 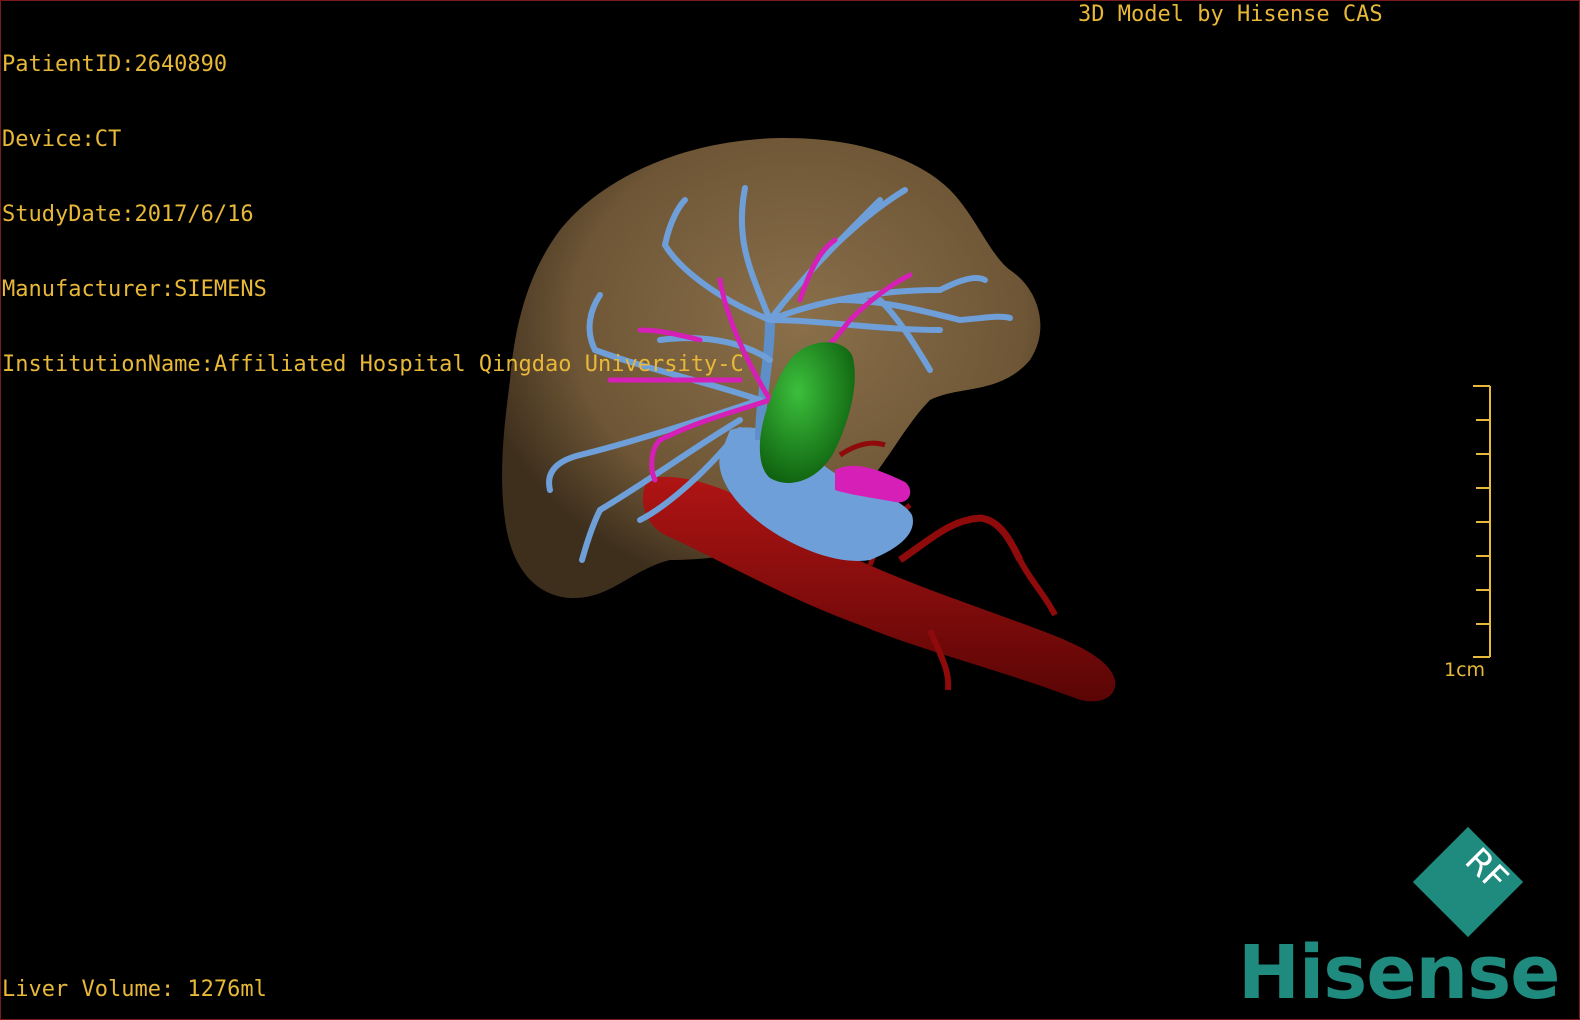 What do you see at coordinates (1230, 14) in the screenshot?
I see `model-title-text: 3D Model by Hisense CAS` at bounding box center [1230, 14].